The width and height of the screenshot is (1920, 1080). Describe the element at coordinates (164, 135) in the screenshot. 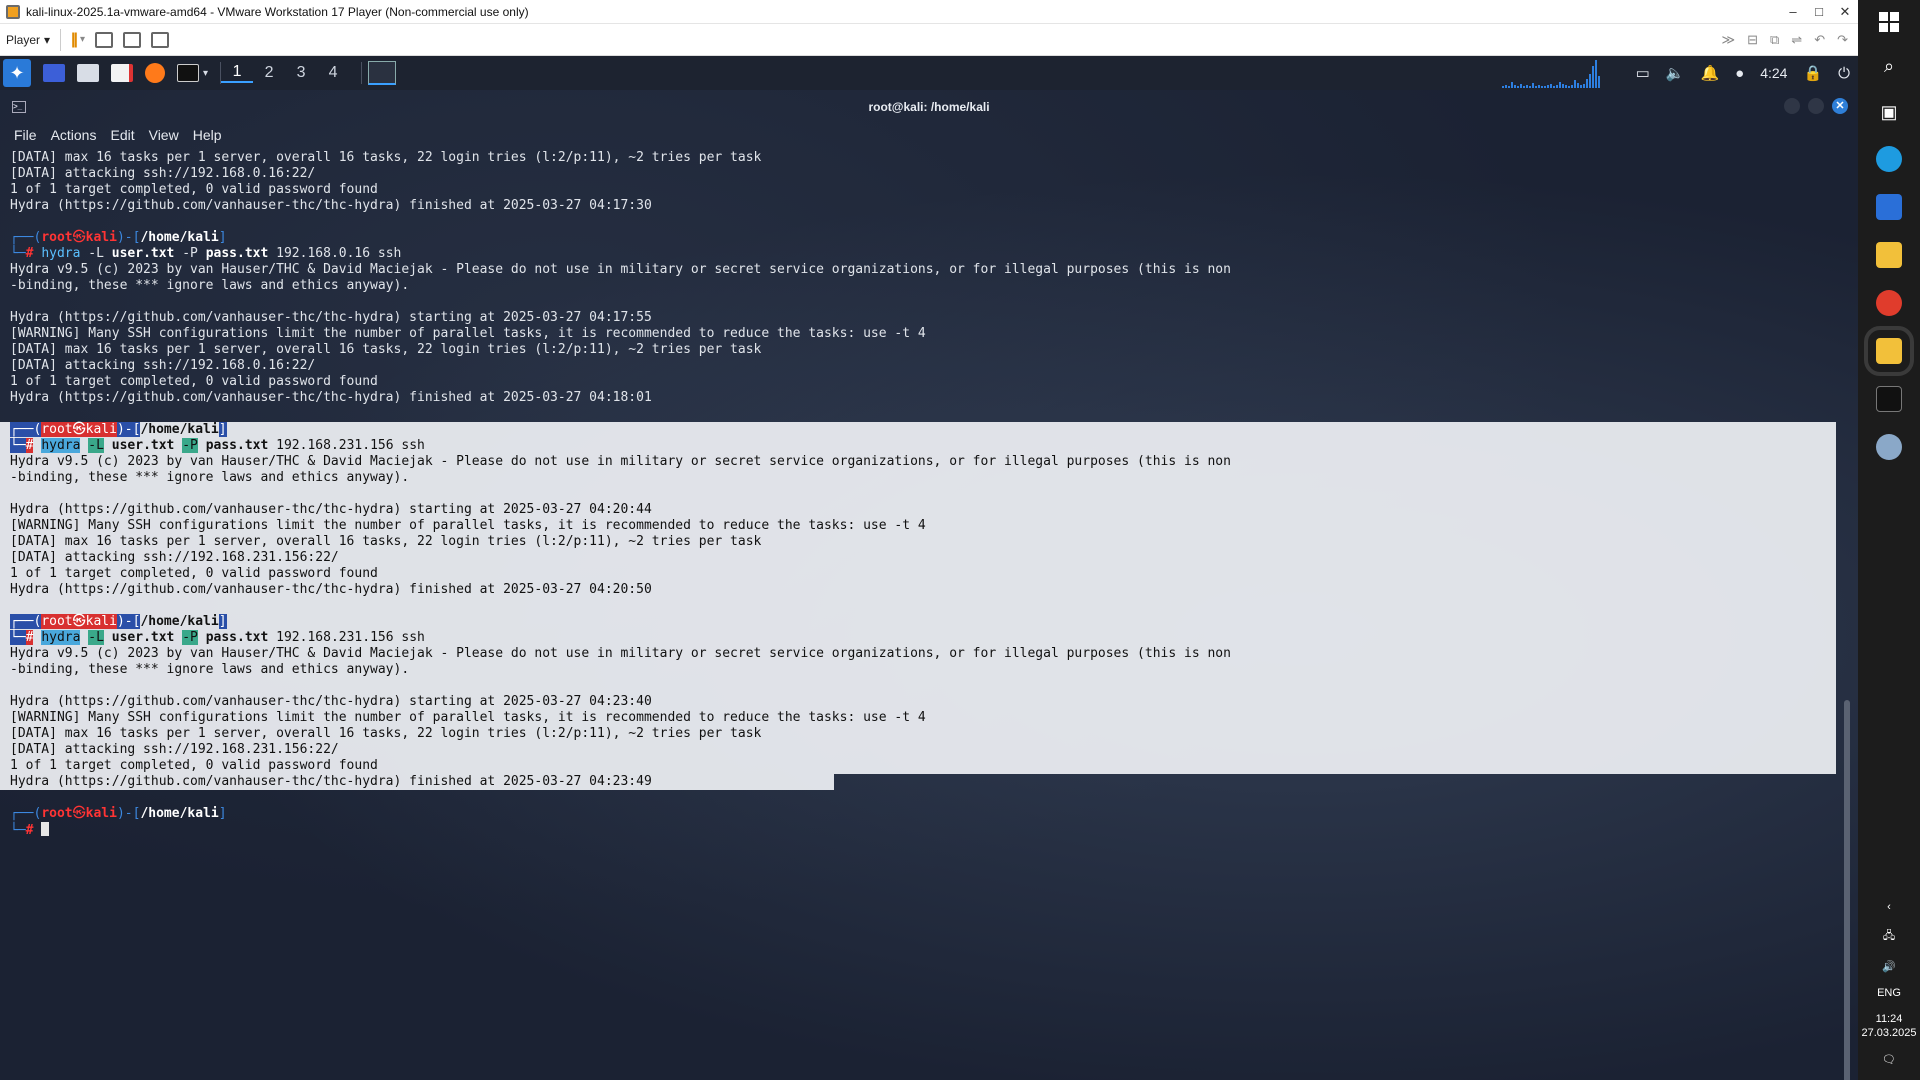

I see `menu-view: View` at that location.